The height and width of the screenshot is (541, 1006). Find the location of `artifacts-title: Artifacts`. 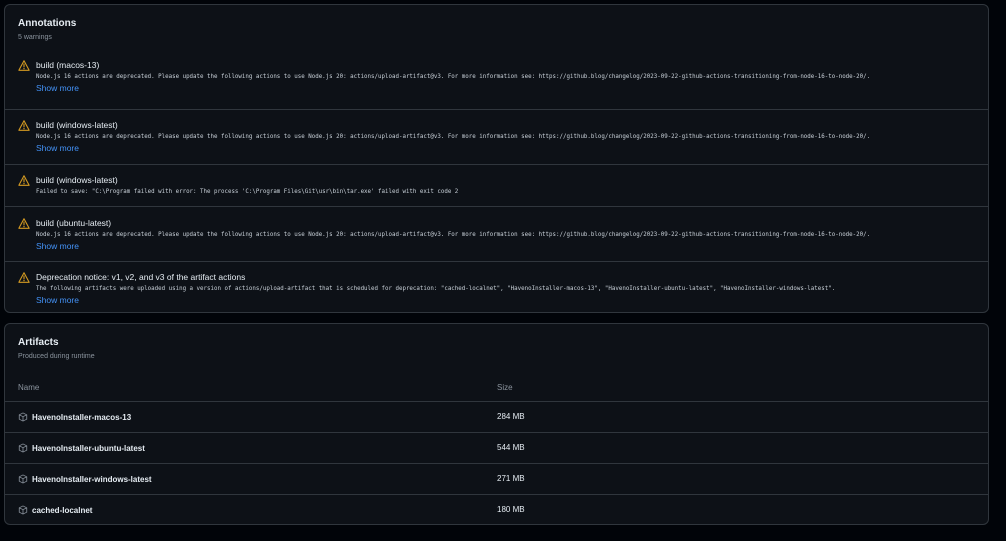

artifacts-title: Artifacts is located at coordinates (38, 342).